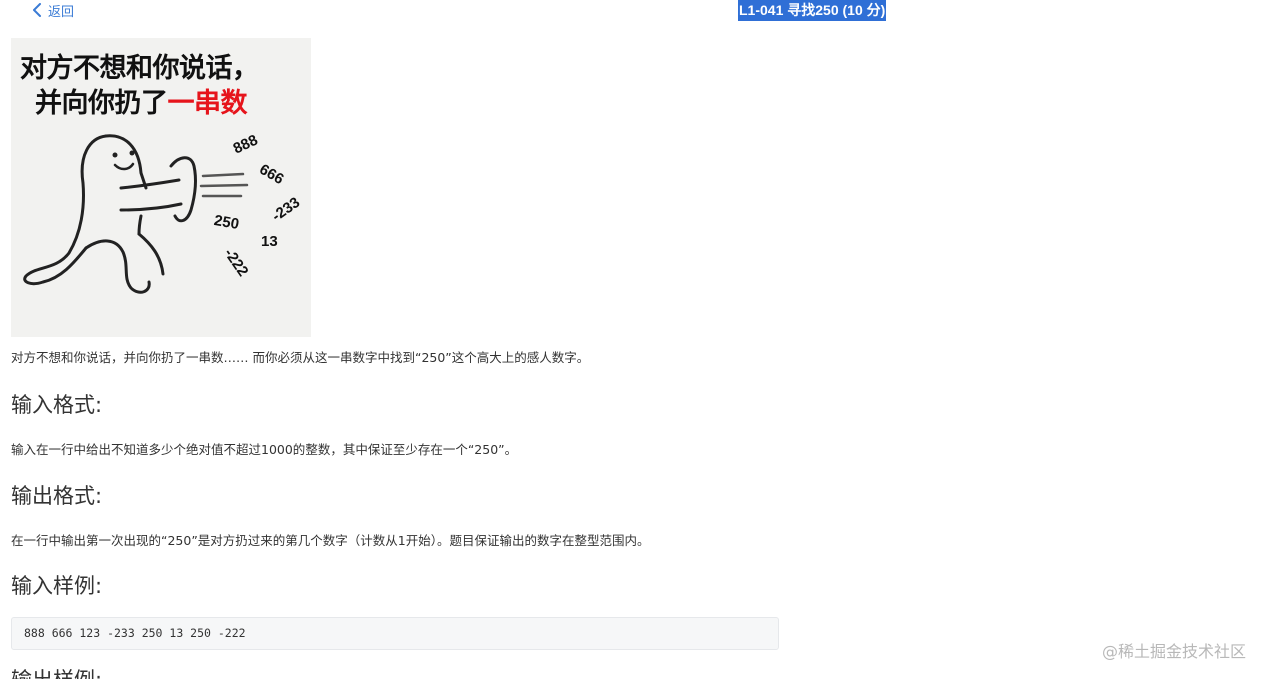 Image resolution: width=1282 pixels, height=679 pixels. What do you see at coordinates (57, 405) in the screenshot?
I see `input-format-heading: 输入格式:` at bounding box center [57, 405].